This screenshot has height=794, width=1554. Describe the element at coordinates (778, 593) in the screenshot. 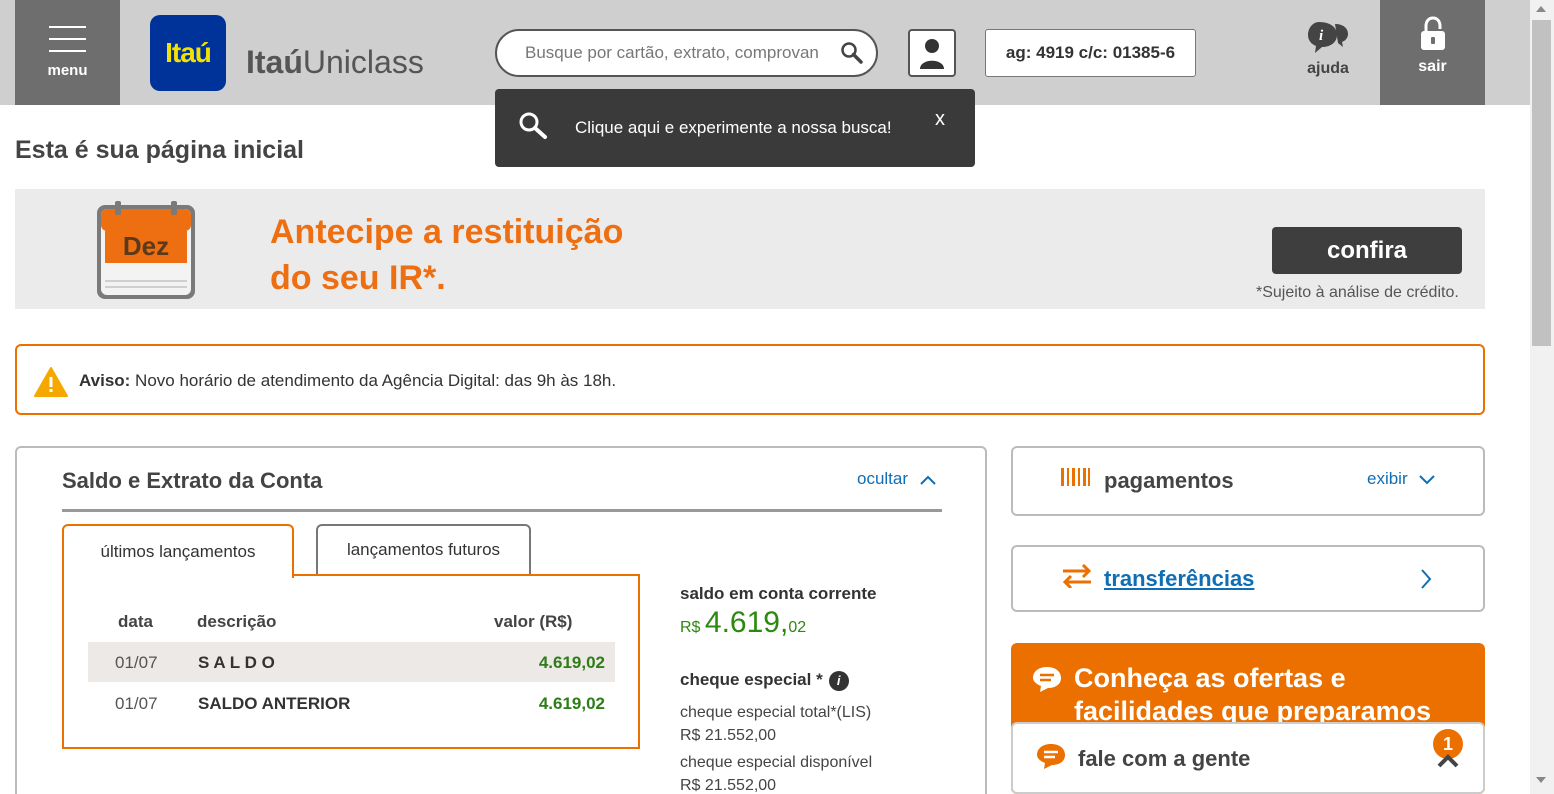

I see `balance-label: saldo em conta corrente` at that location.